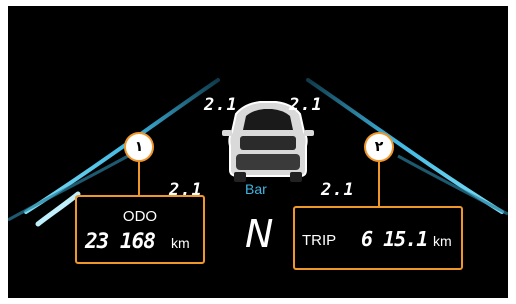 The width and height of the screenshot is (516, 304). Describe the element at coordinates (306, 105) in the screenshot. I see `tire-pressure-rear-right: 2.1` at that location.